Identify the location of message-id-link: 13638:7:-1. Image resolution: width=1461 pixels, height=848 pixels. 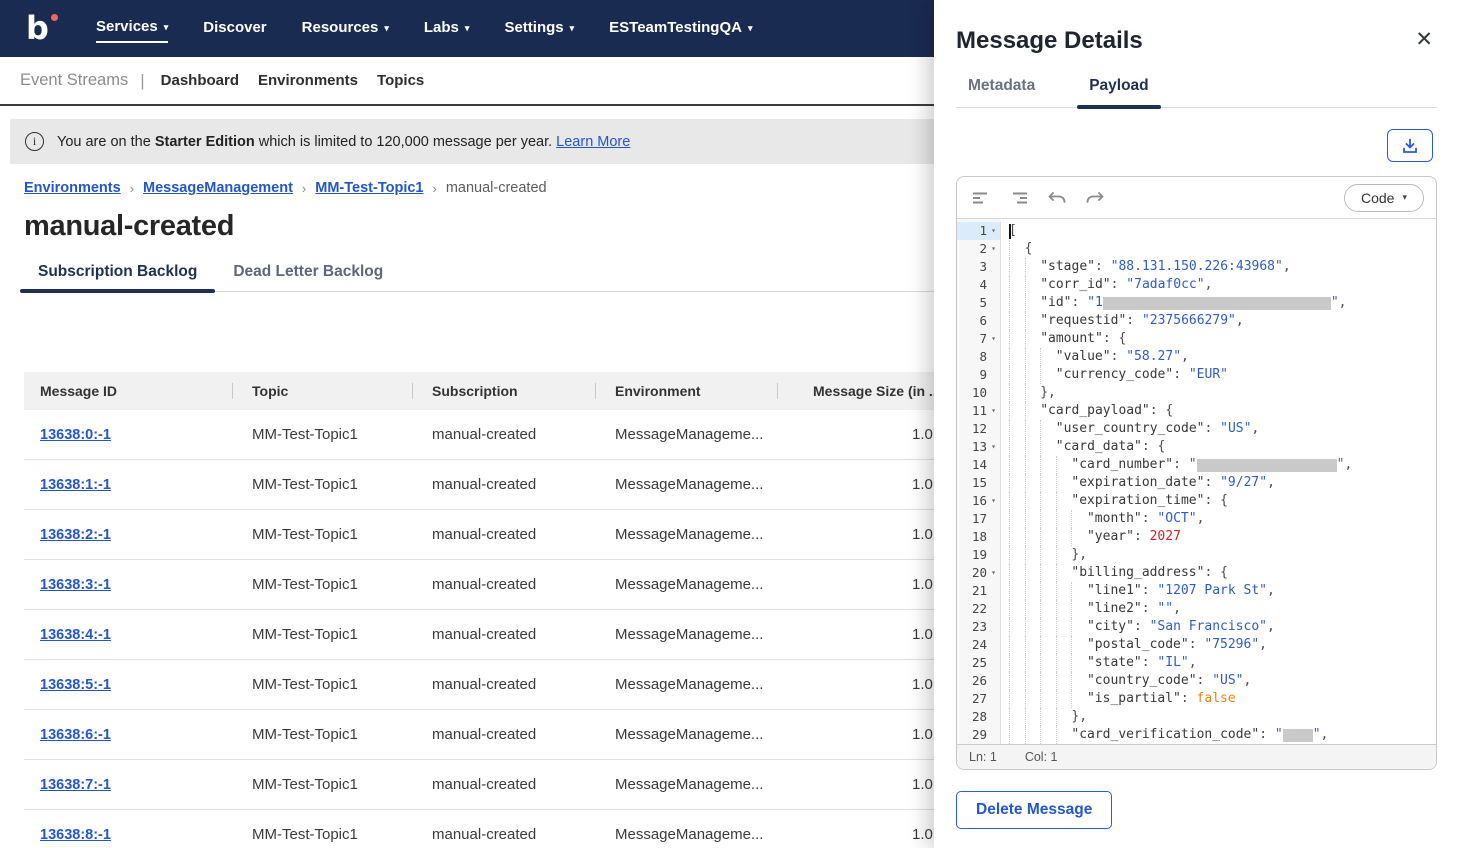
(75, 785).